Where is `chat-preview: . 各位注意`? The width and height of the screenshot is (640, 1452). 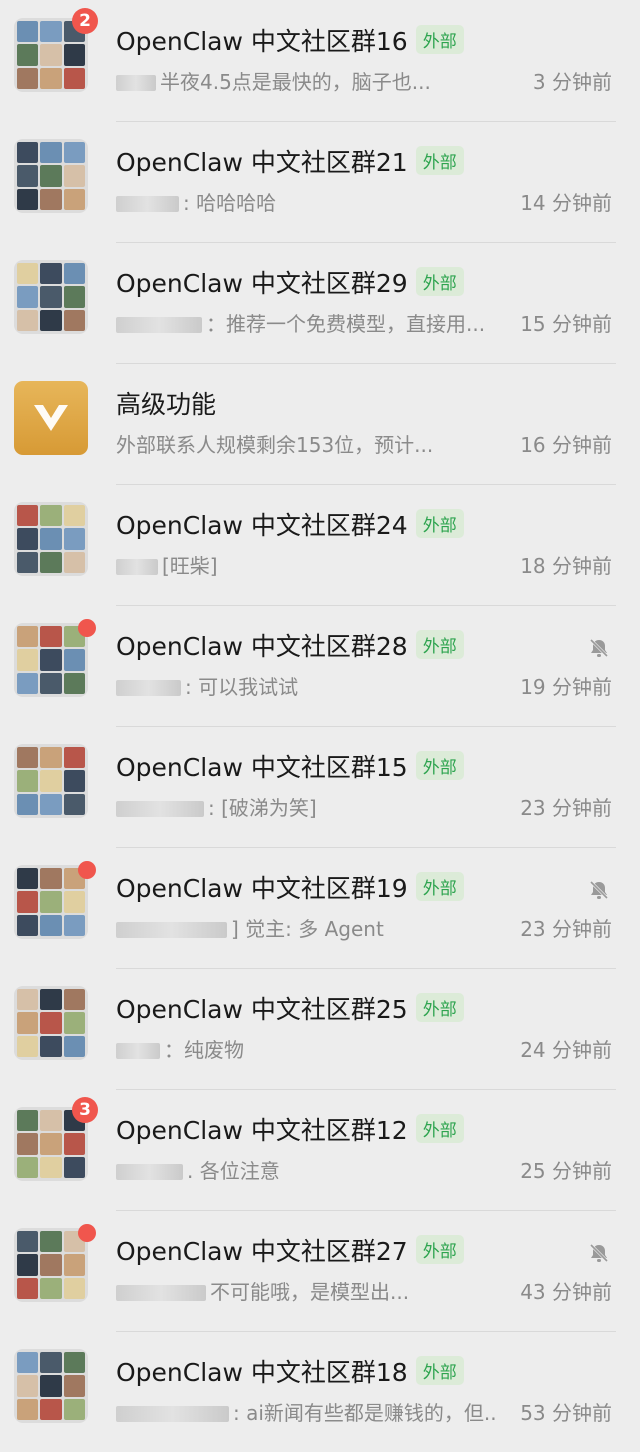 chat-preview: . 各位注意 is located at coordinates (198, 1169).